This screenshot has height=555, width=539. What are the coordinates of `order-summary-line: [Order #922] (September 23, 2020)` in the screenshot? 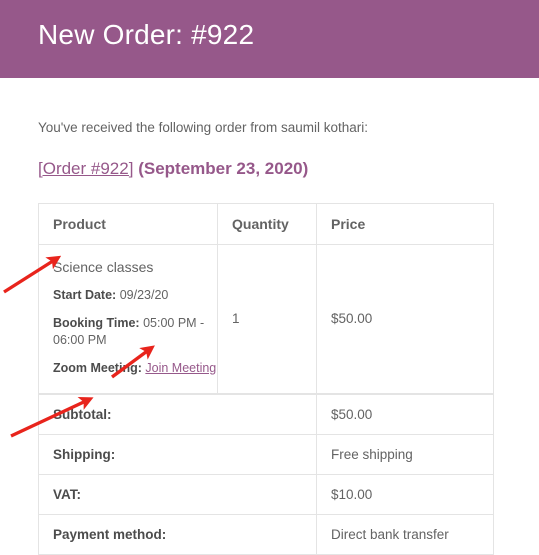 It's located at (269, 158).